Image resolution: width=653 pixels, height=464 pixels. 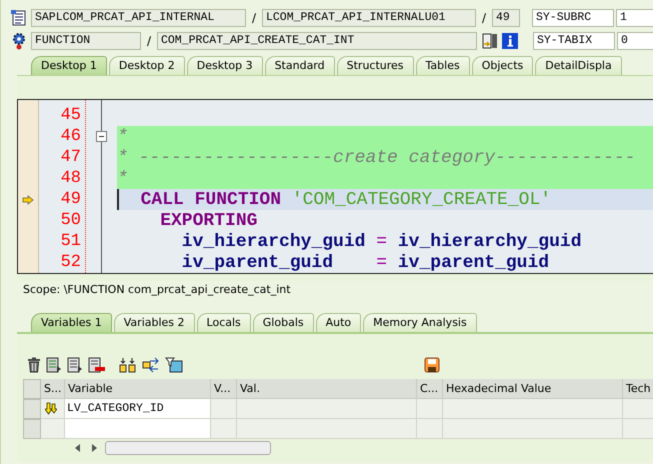 What do you see at coordinates (69, 65) in the screenshot?
I see `desktop-tab: Desktop 1` at bounding box center [69, 65].